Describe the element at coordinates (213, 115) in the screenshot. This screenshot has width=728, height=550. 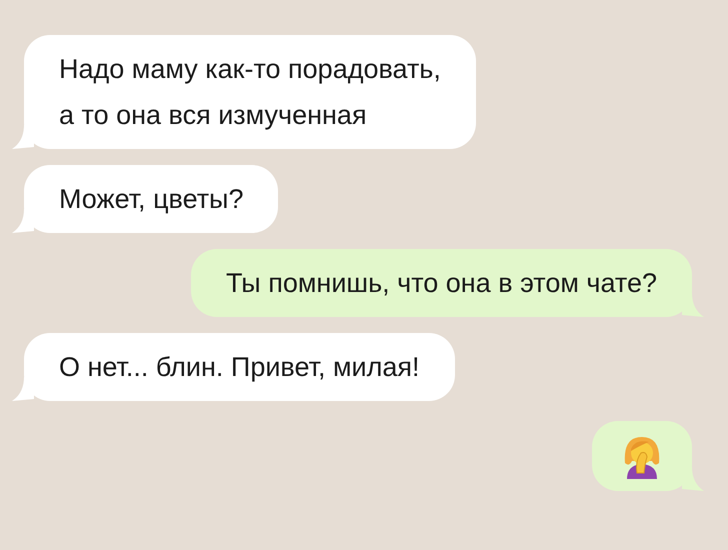
I see `message-text: а то она вся измученная` at that location.